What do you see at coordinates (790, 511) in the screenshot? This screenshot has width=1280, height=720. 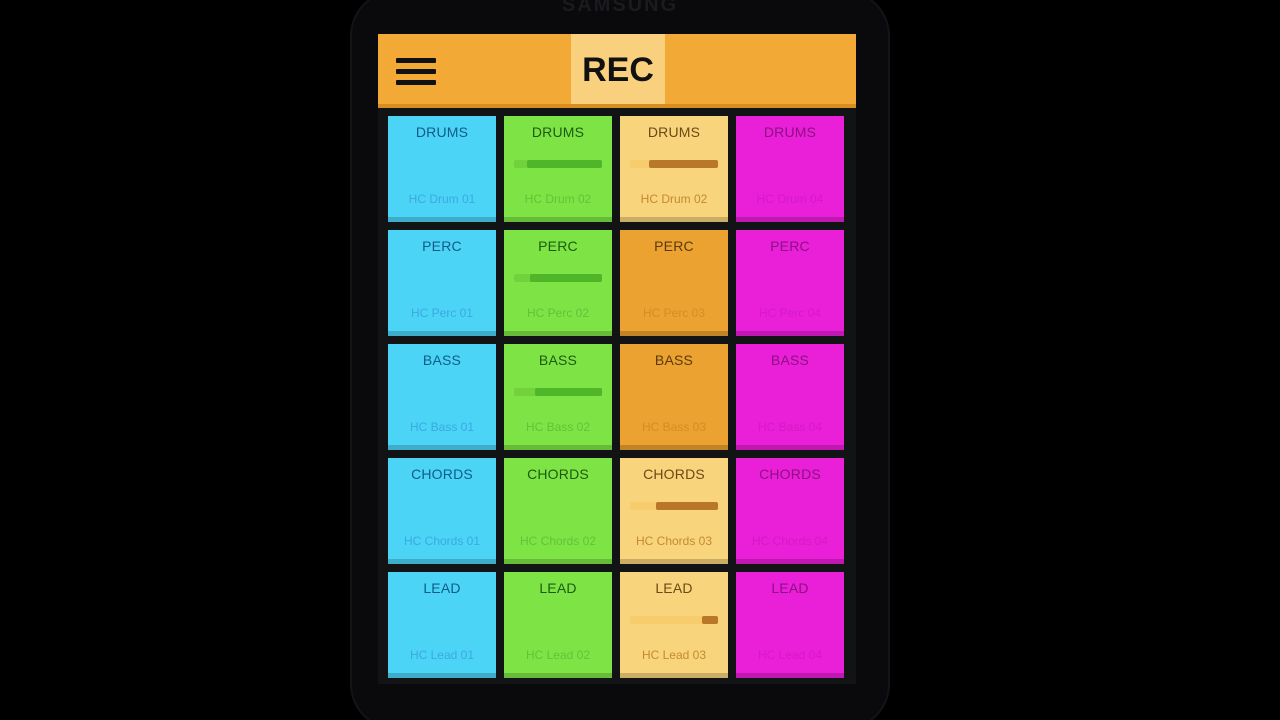 I see `pad-chords-4: CHORDS HC Chords 04` at bounding box center [790, 511].